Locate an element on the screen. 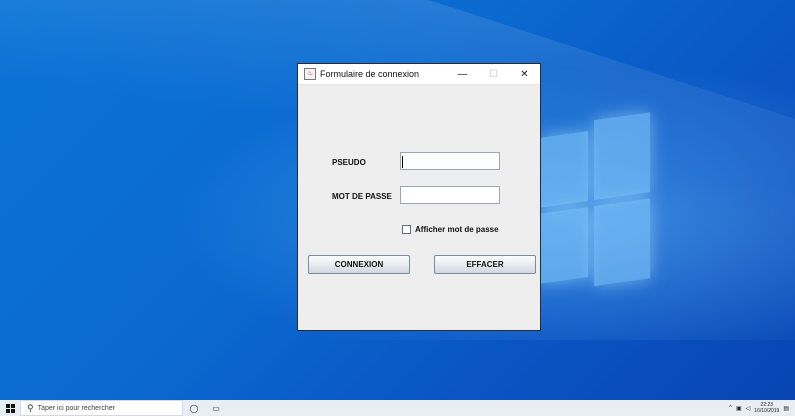 This screenshot has width=795, height=416. system-tray: ^ ▣ ◁ 22:23 16/10/2019 ▤ is located at coordinates (759, 408).